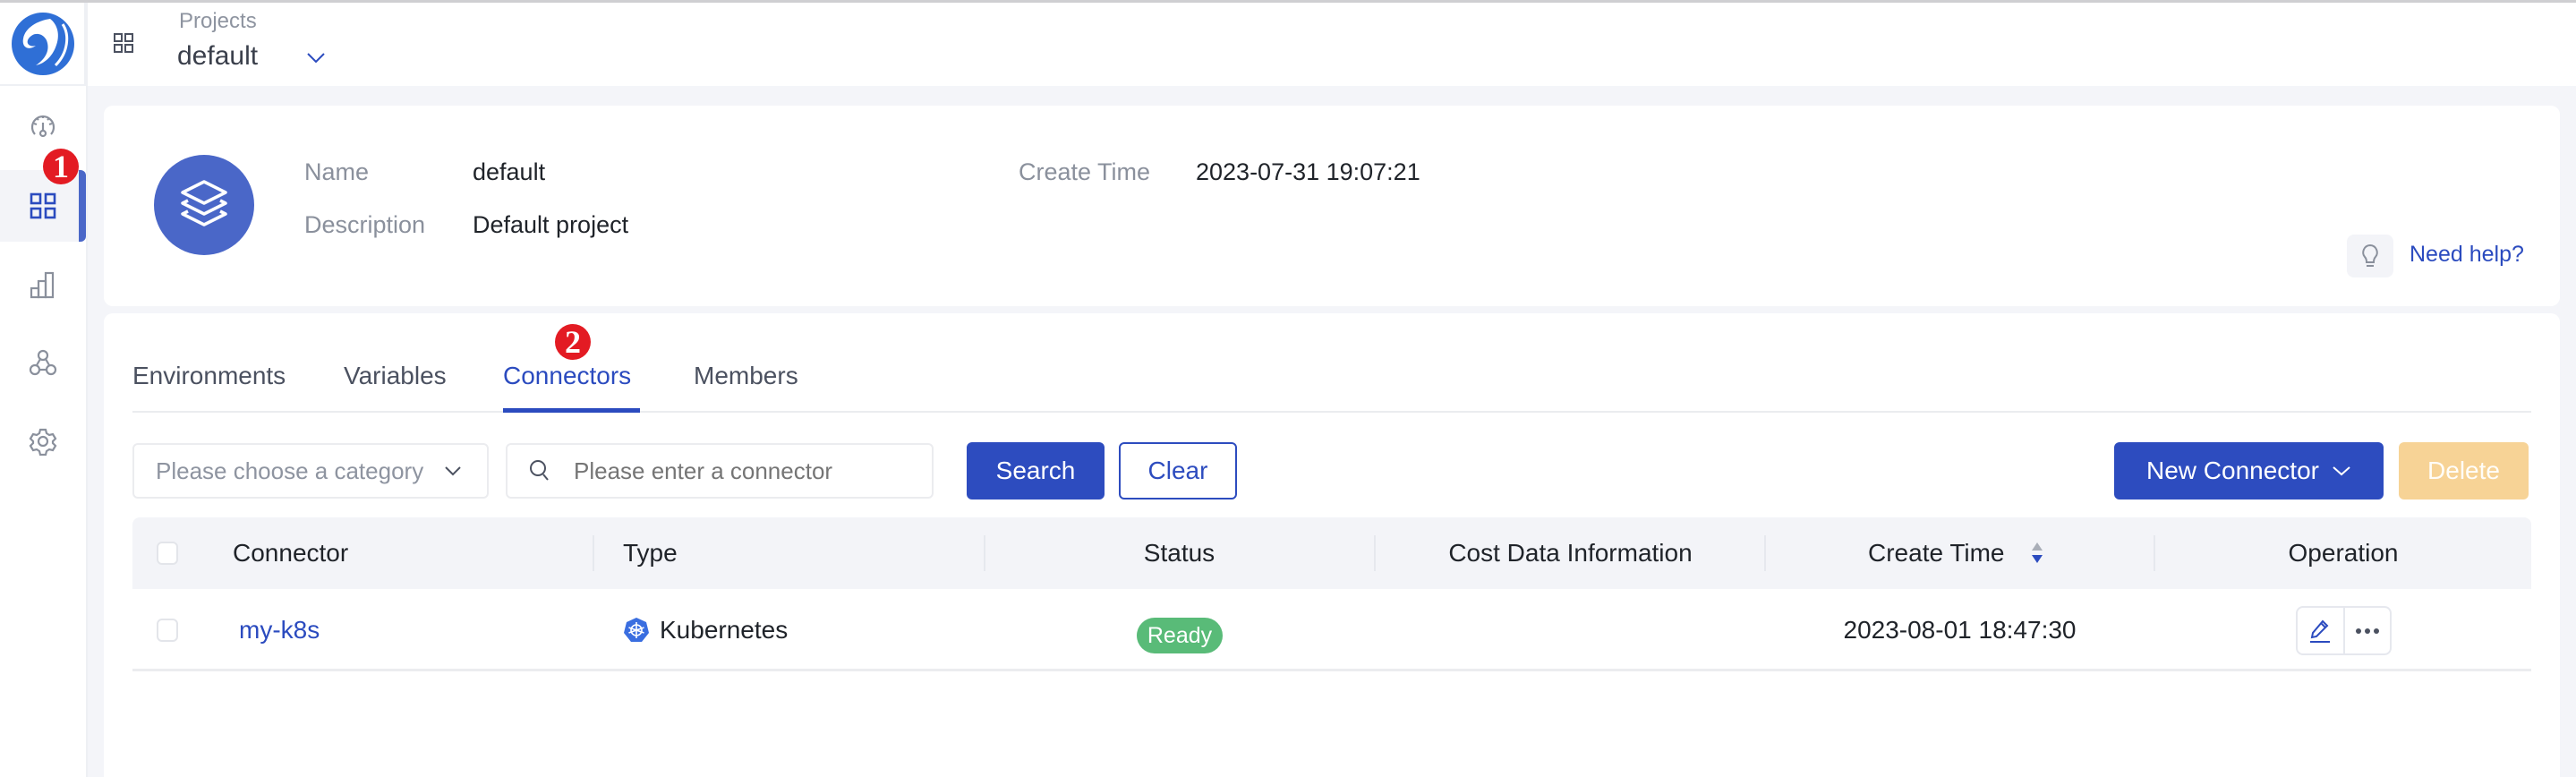 This screenshot has height=777, width=2576. Describe the element at coordinates (551, 224) in the screenshot. I see `description-value: Default project` at that location.